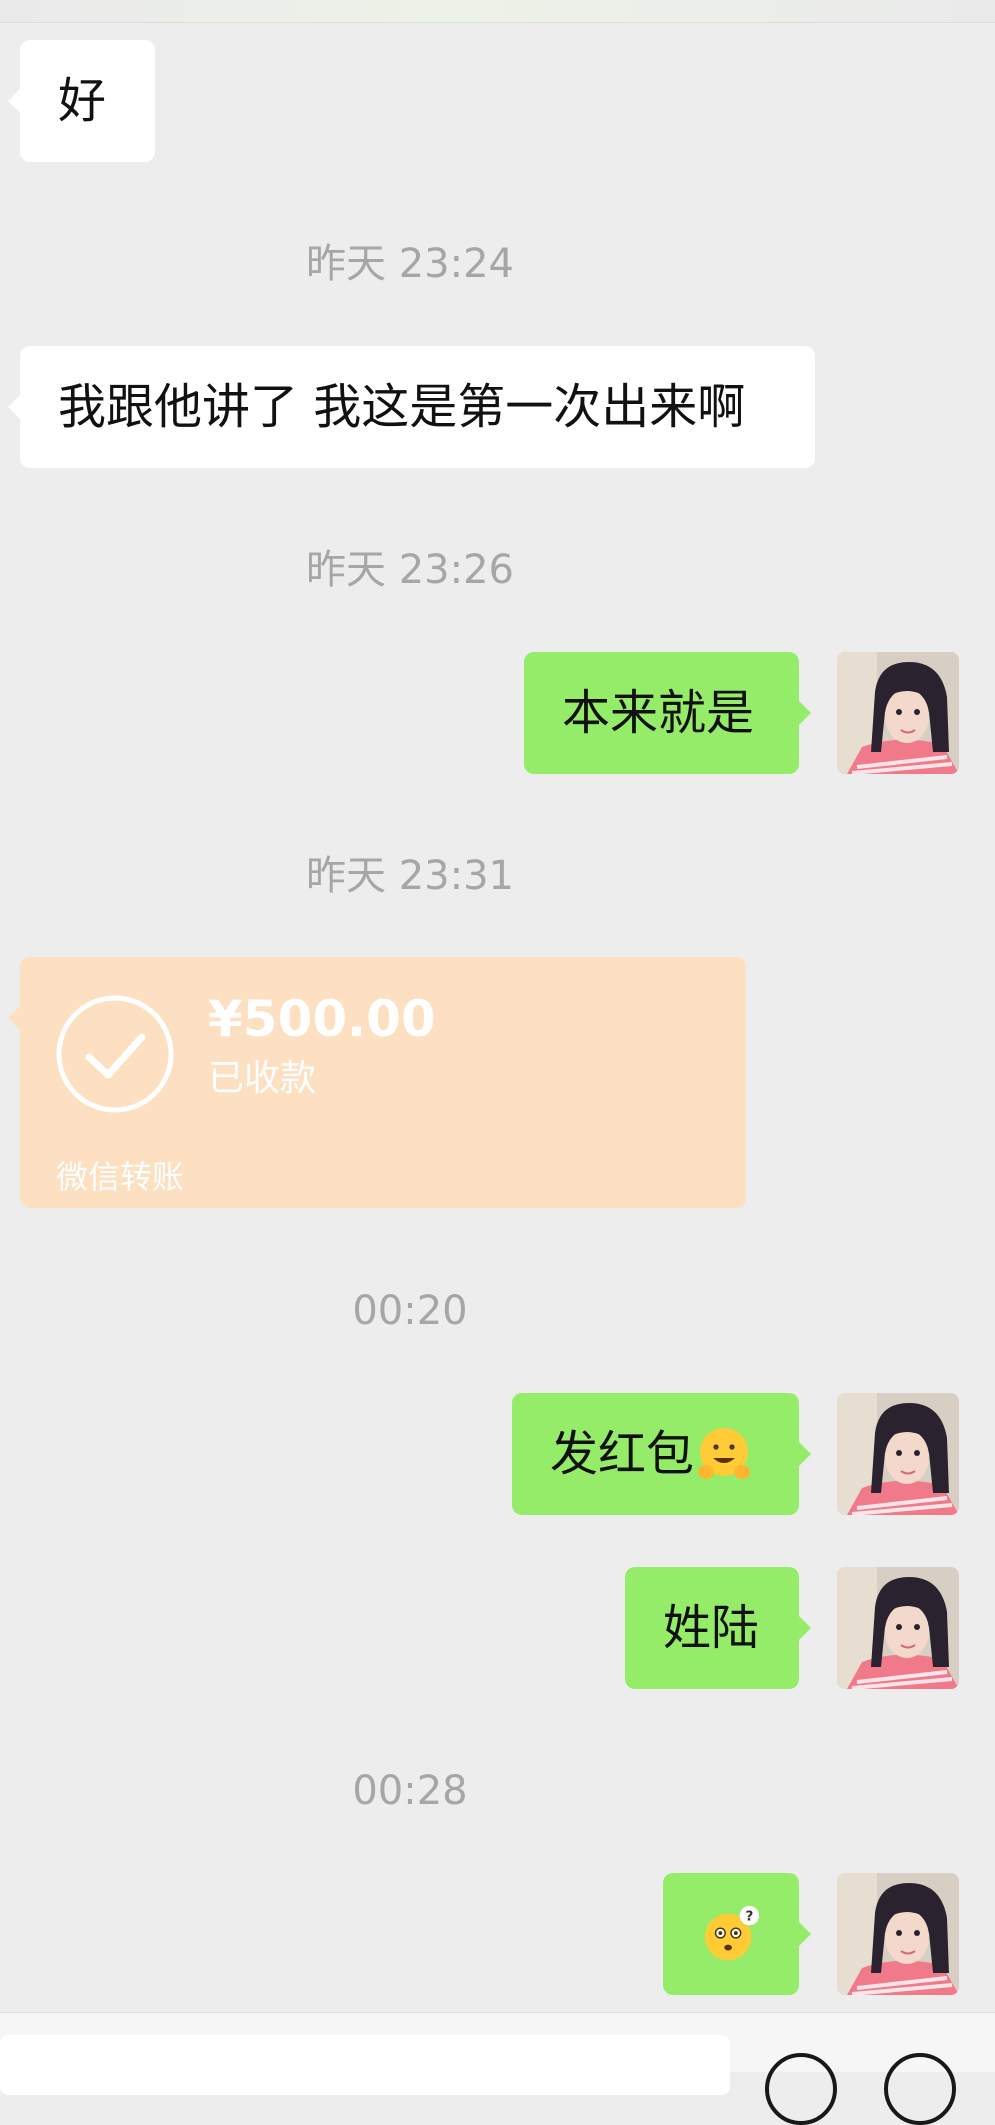 This screenshot has height=2125, width=995. What do you see at coordinates (402, 407) in the screenshot?
I see `message-text: 我跟他讲了 我这是第一次出来啊` at bounding box center [402, 407].